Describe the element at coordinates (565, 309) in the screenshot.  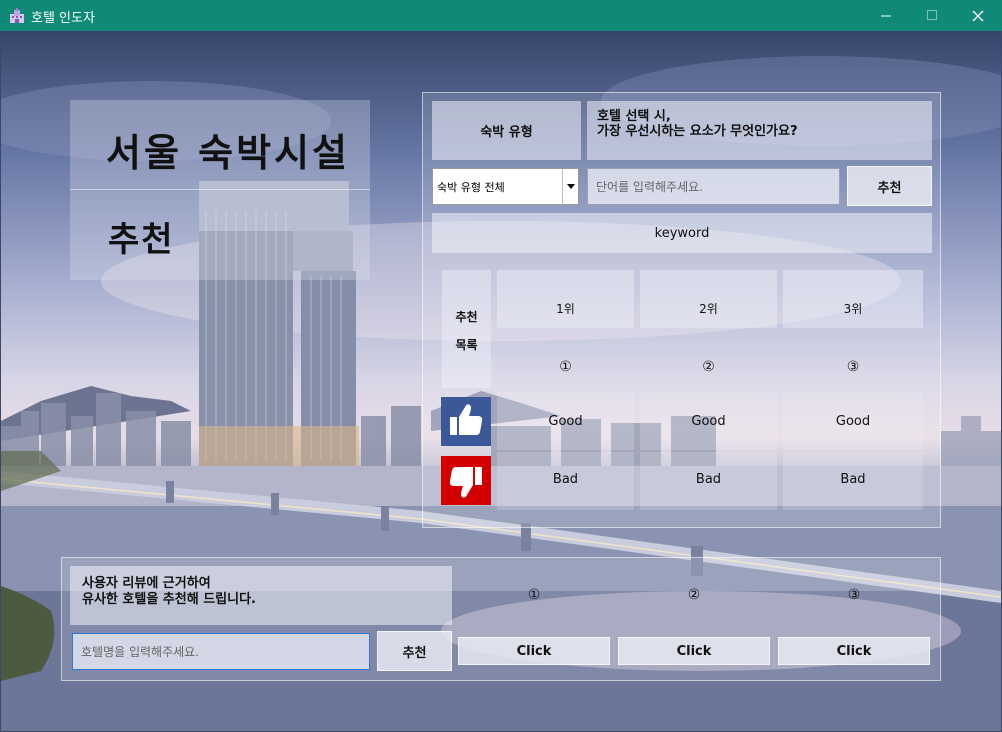
I see `rank-1-label: 1위` at that location.